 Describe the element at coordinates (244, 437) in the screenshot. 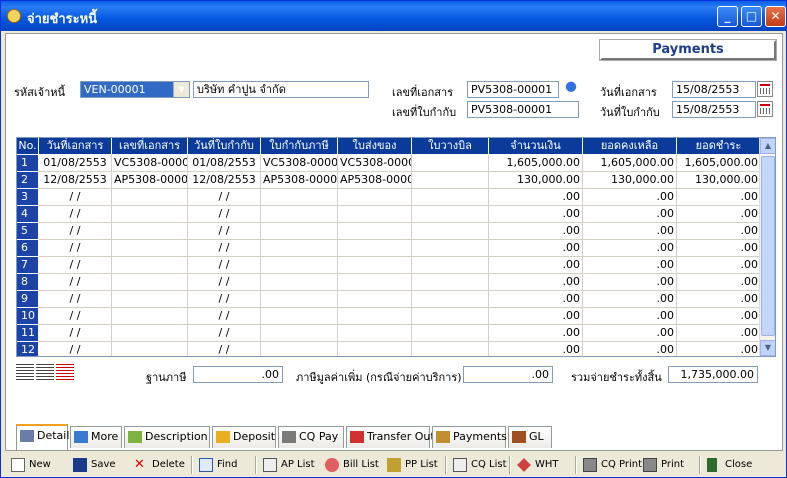

I see `tab-deposit: Deposit` at that location.